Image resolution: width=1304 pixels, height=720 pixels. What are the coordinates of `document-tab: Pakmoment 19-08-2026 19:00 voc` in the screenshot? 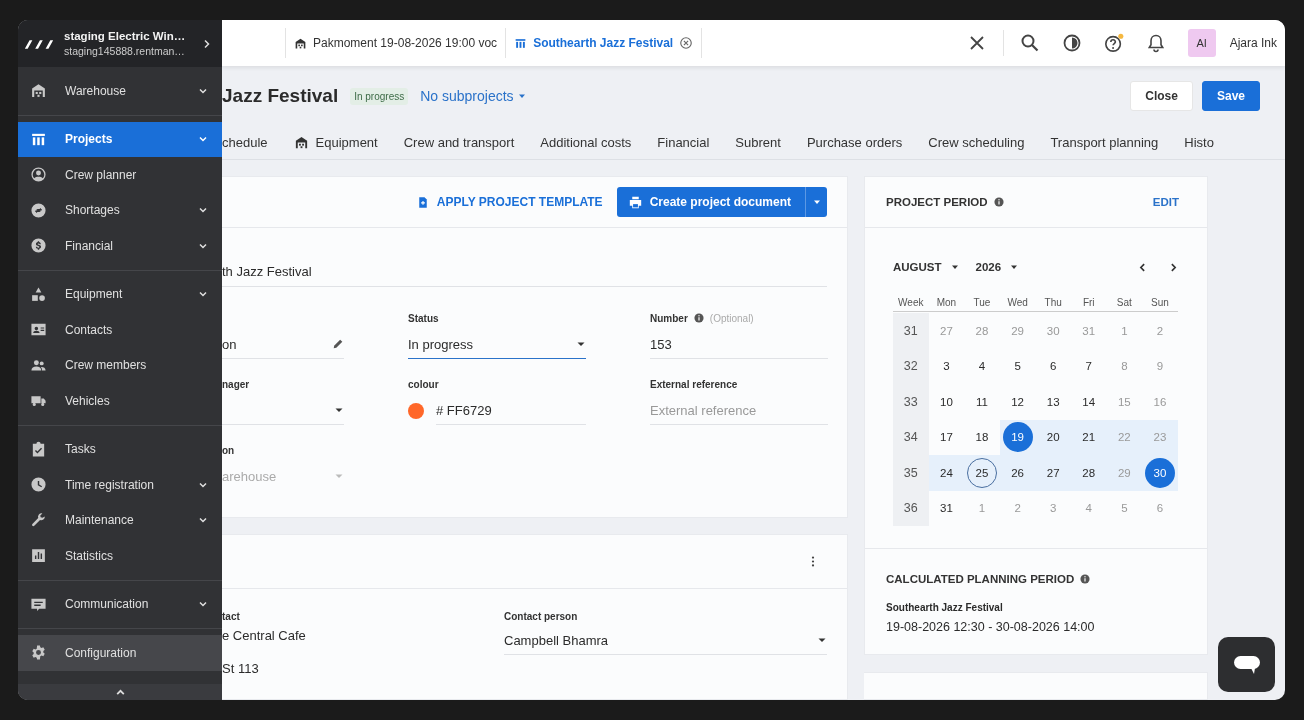 It's located at (396, 43).